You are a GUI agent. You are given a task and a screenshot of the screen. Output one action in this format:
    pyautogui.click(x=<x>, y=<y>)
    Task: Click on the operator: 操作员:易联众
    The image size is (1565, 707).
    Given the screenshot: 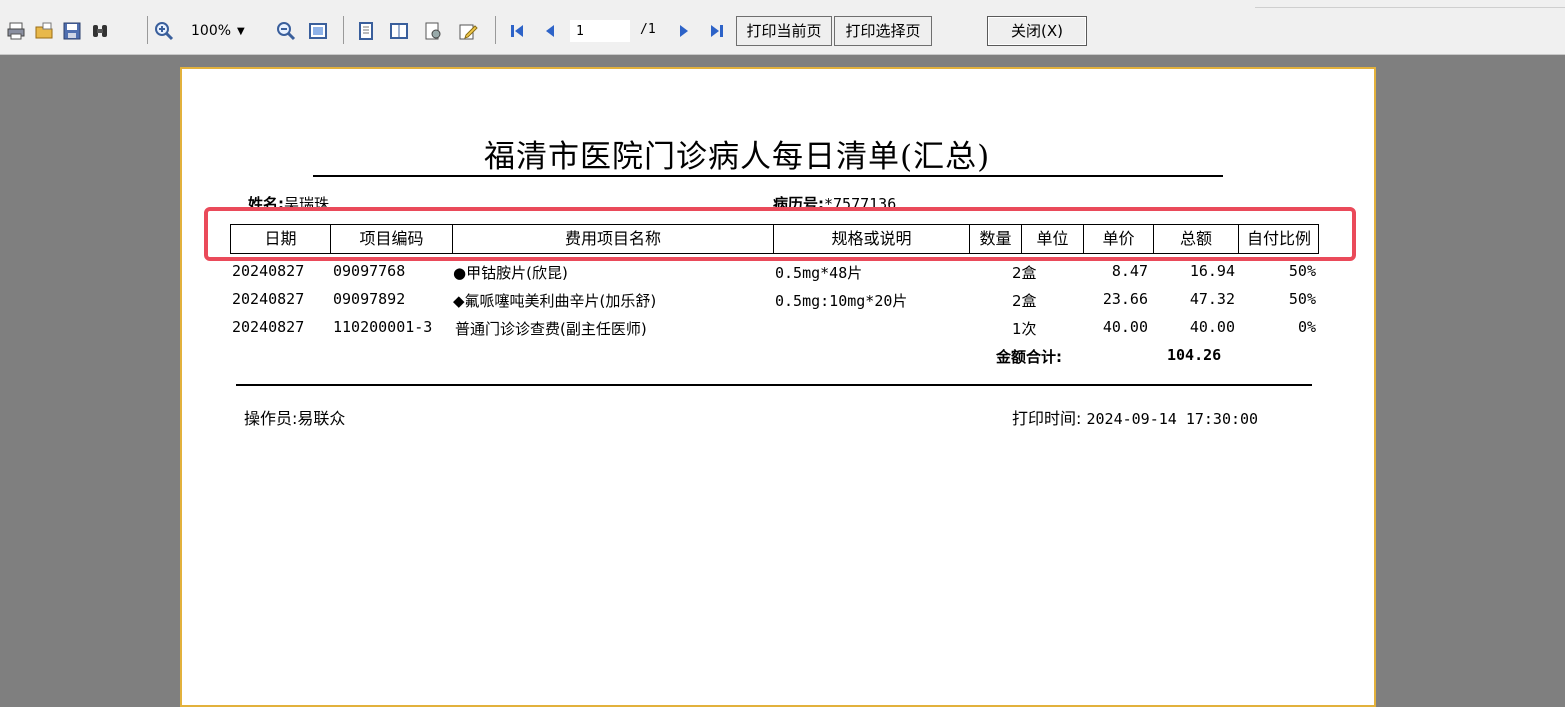 What is the action you would take?
    pyautogui.click(x=294, y=417)
    